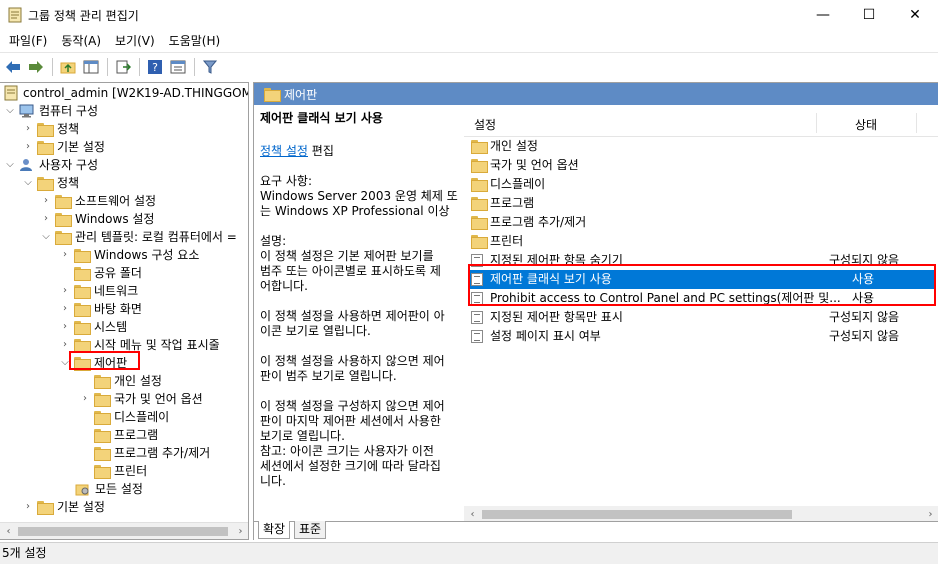 The height and width of the screenshot is (564, 938). What do you see at coordinates (141, 399) in the screenshot?
I see `tree-item-regional-options: › 국가 및 언어 옵션` at bounding box center [141, 399].